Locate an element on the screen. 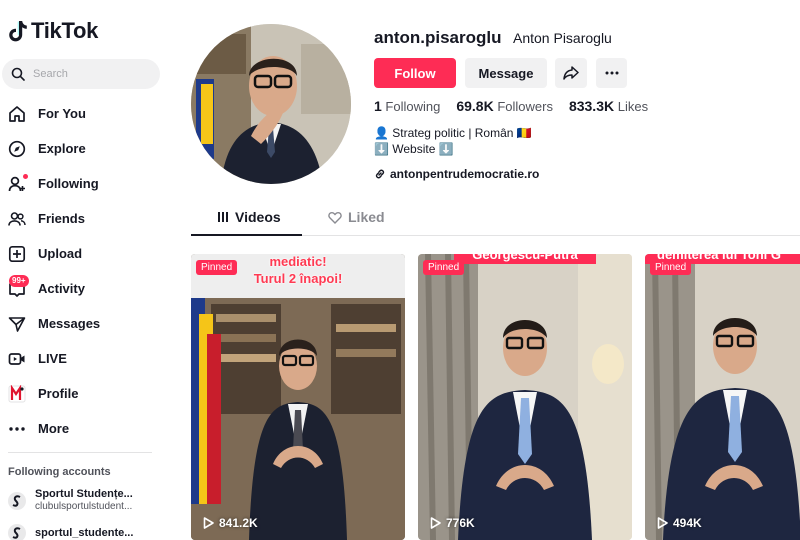  tiktok-logo-icon is located at coordinates (18, 31).